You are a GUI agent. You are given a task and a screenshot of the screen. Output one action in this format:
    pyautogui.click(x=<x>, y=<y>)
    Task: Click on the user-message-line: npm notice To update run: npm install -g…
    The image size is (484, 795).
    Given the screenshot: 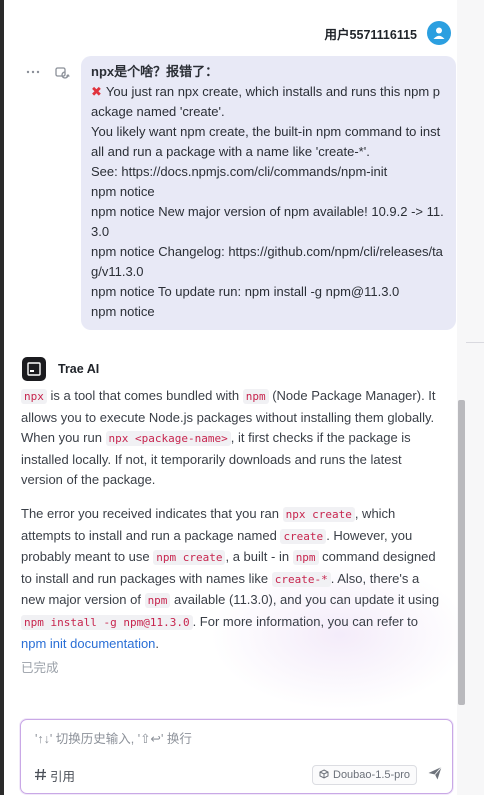 What is the action you would take?
    pyautogui.click(x=245, y=291)
    